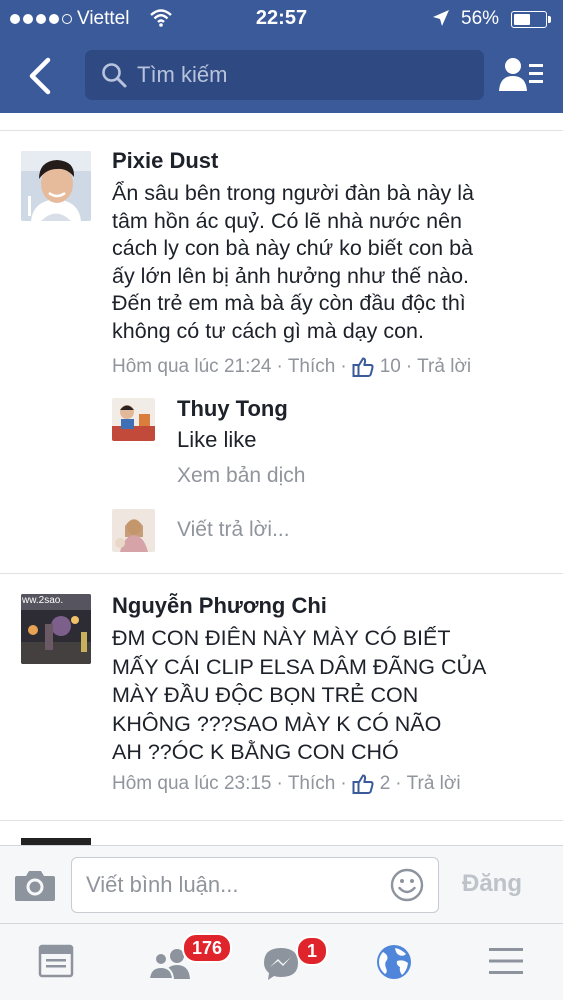 This screenshot has width=563, height=1000. I want to click on comment-line: tâm hồn ác quỷ. Có lẽ nhà nước nên, so click(287, 220).